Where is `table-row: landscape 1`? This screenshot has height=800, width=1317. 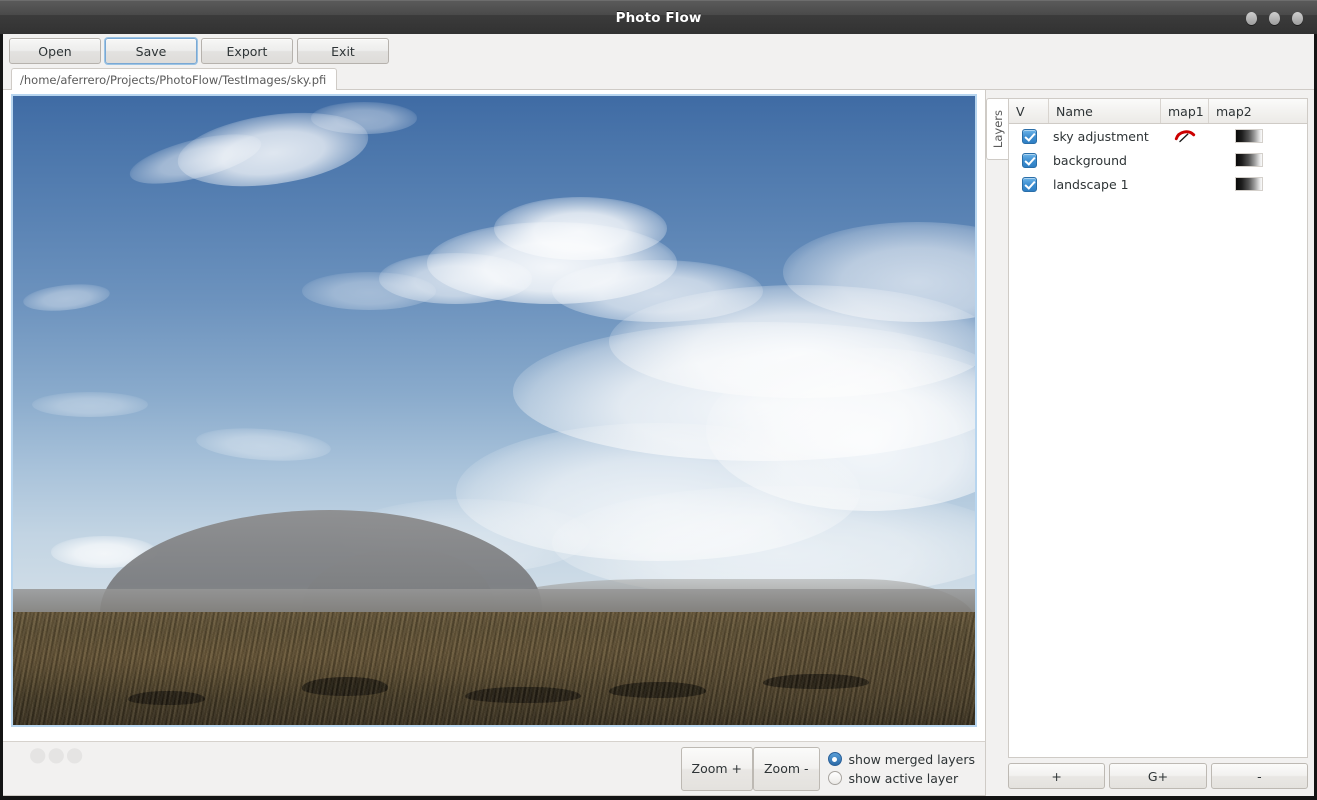
table-row: landscape 1 is located at coordinates (1158, 184).